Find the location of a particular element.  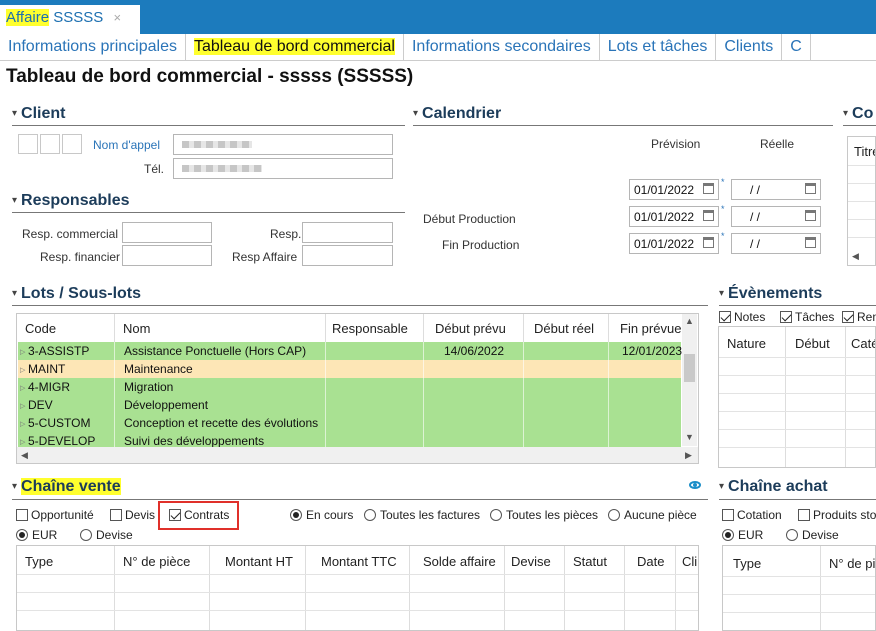

table-row: ▷ DEV Développement is located at coordinates (349, 405).